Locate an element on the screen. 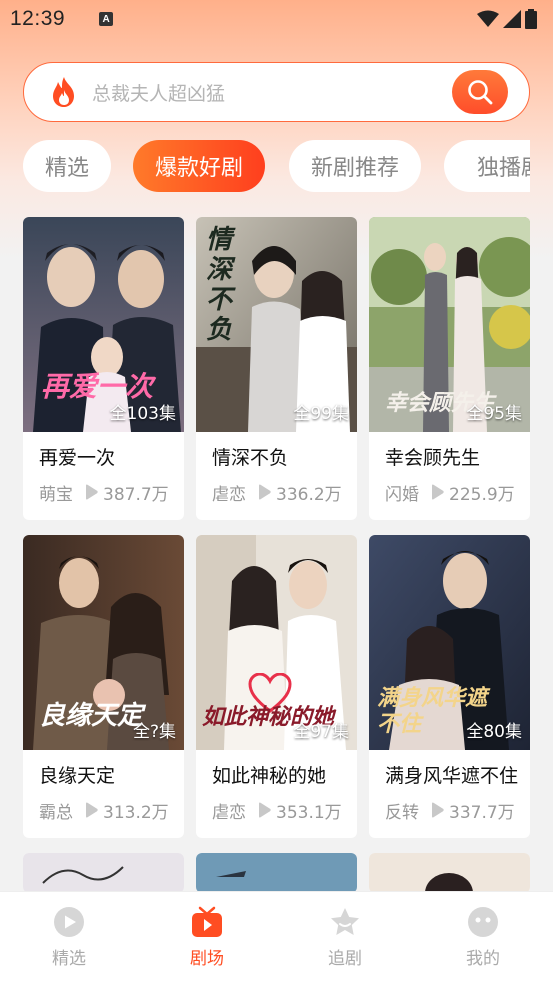  drama-meta: 虐恋 353.1万 is located at coordinates (282, 811).